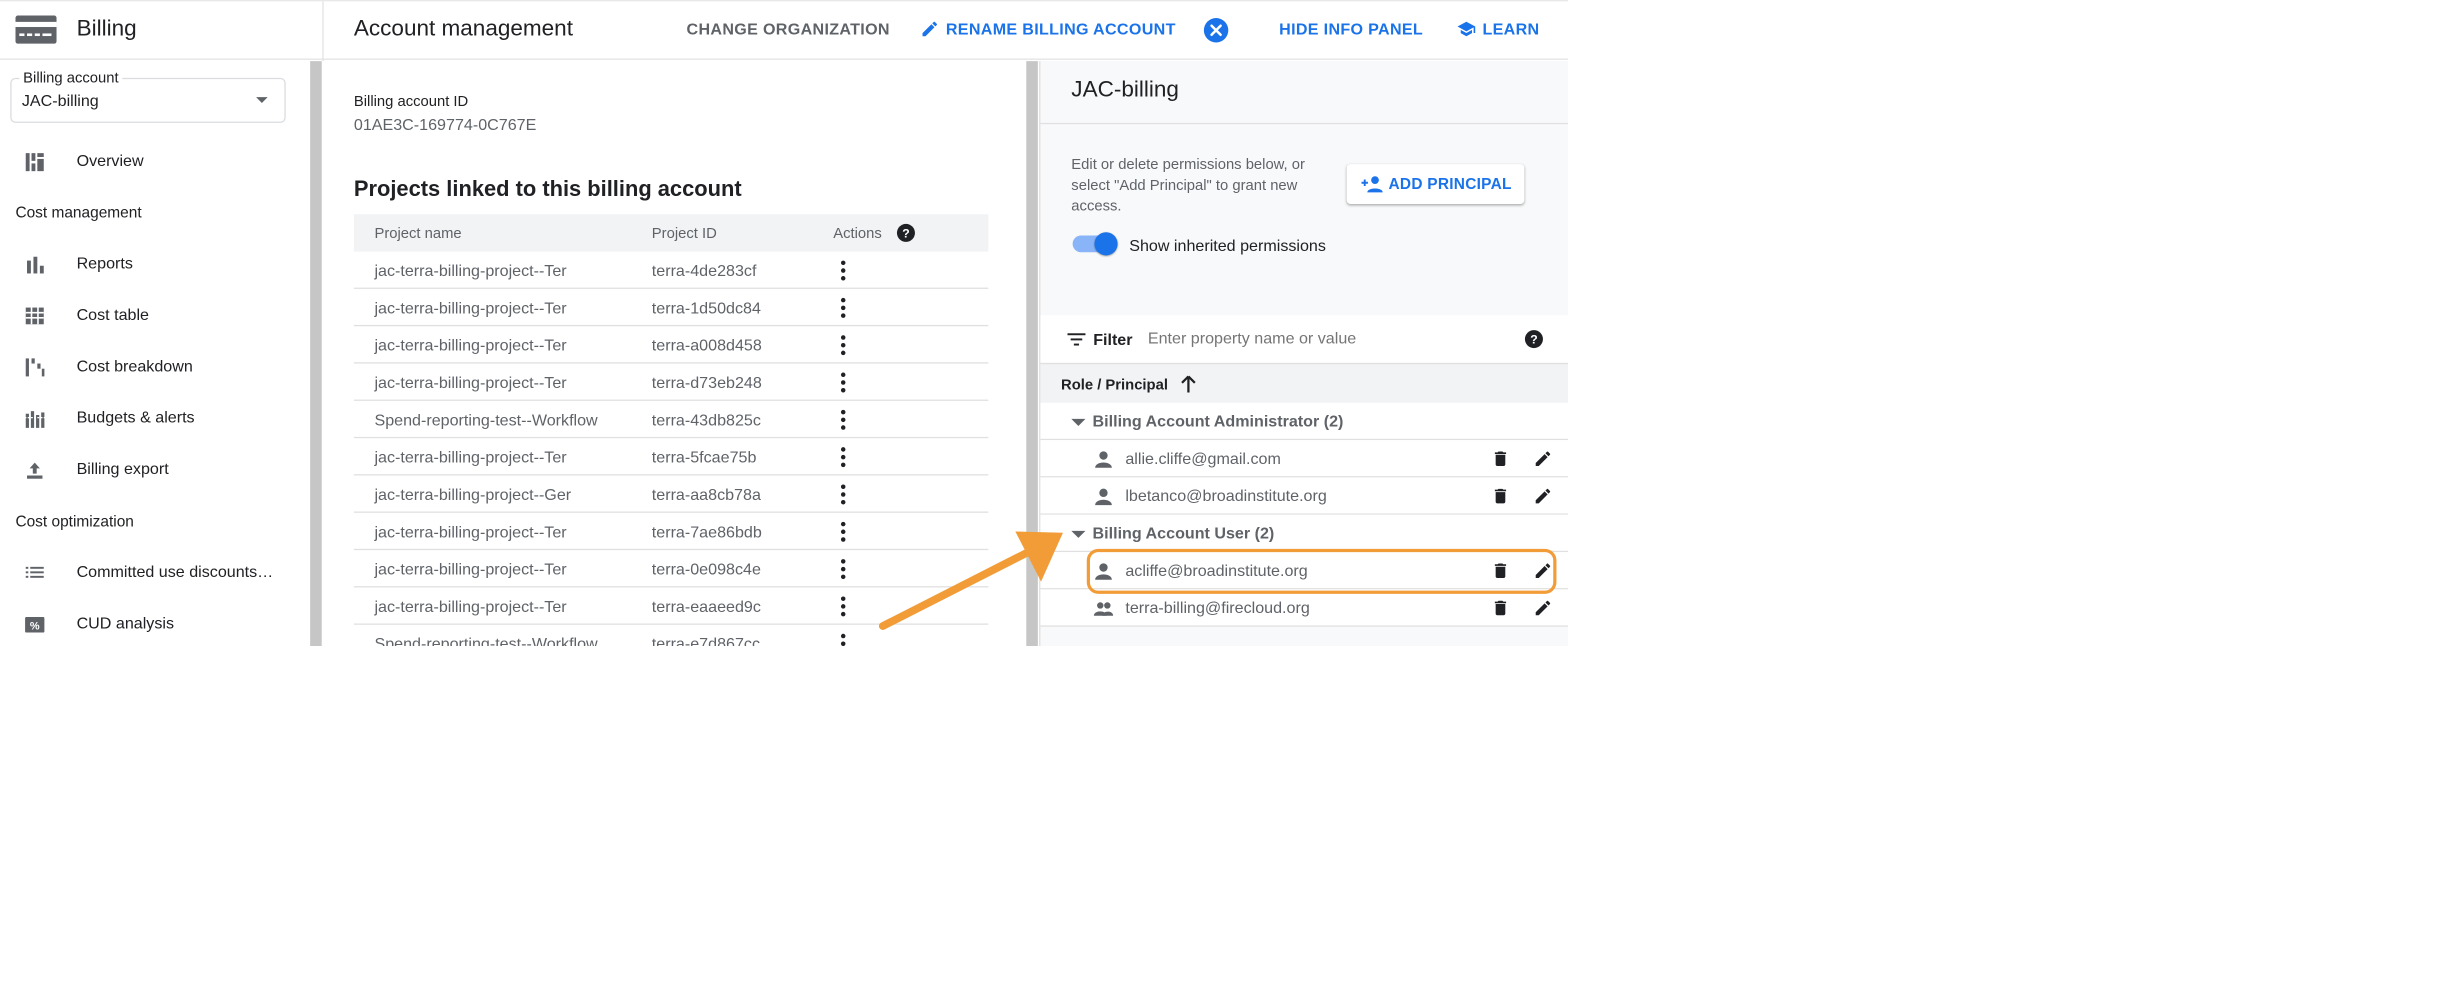  I want to click on sidebar-item-label: Reports, so click(104, 263).